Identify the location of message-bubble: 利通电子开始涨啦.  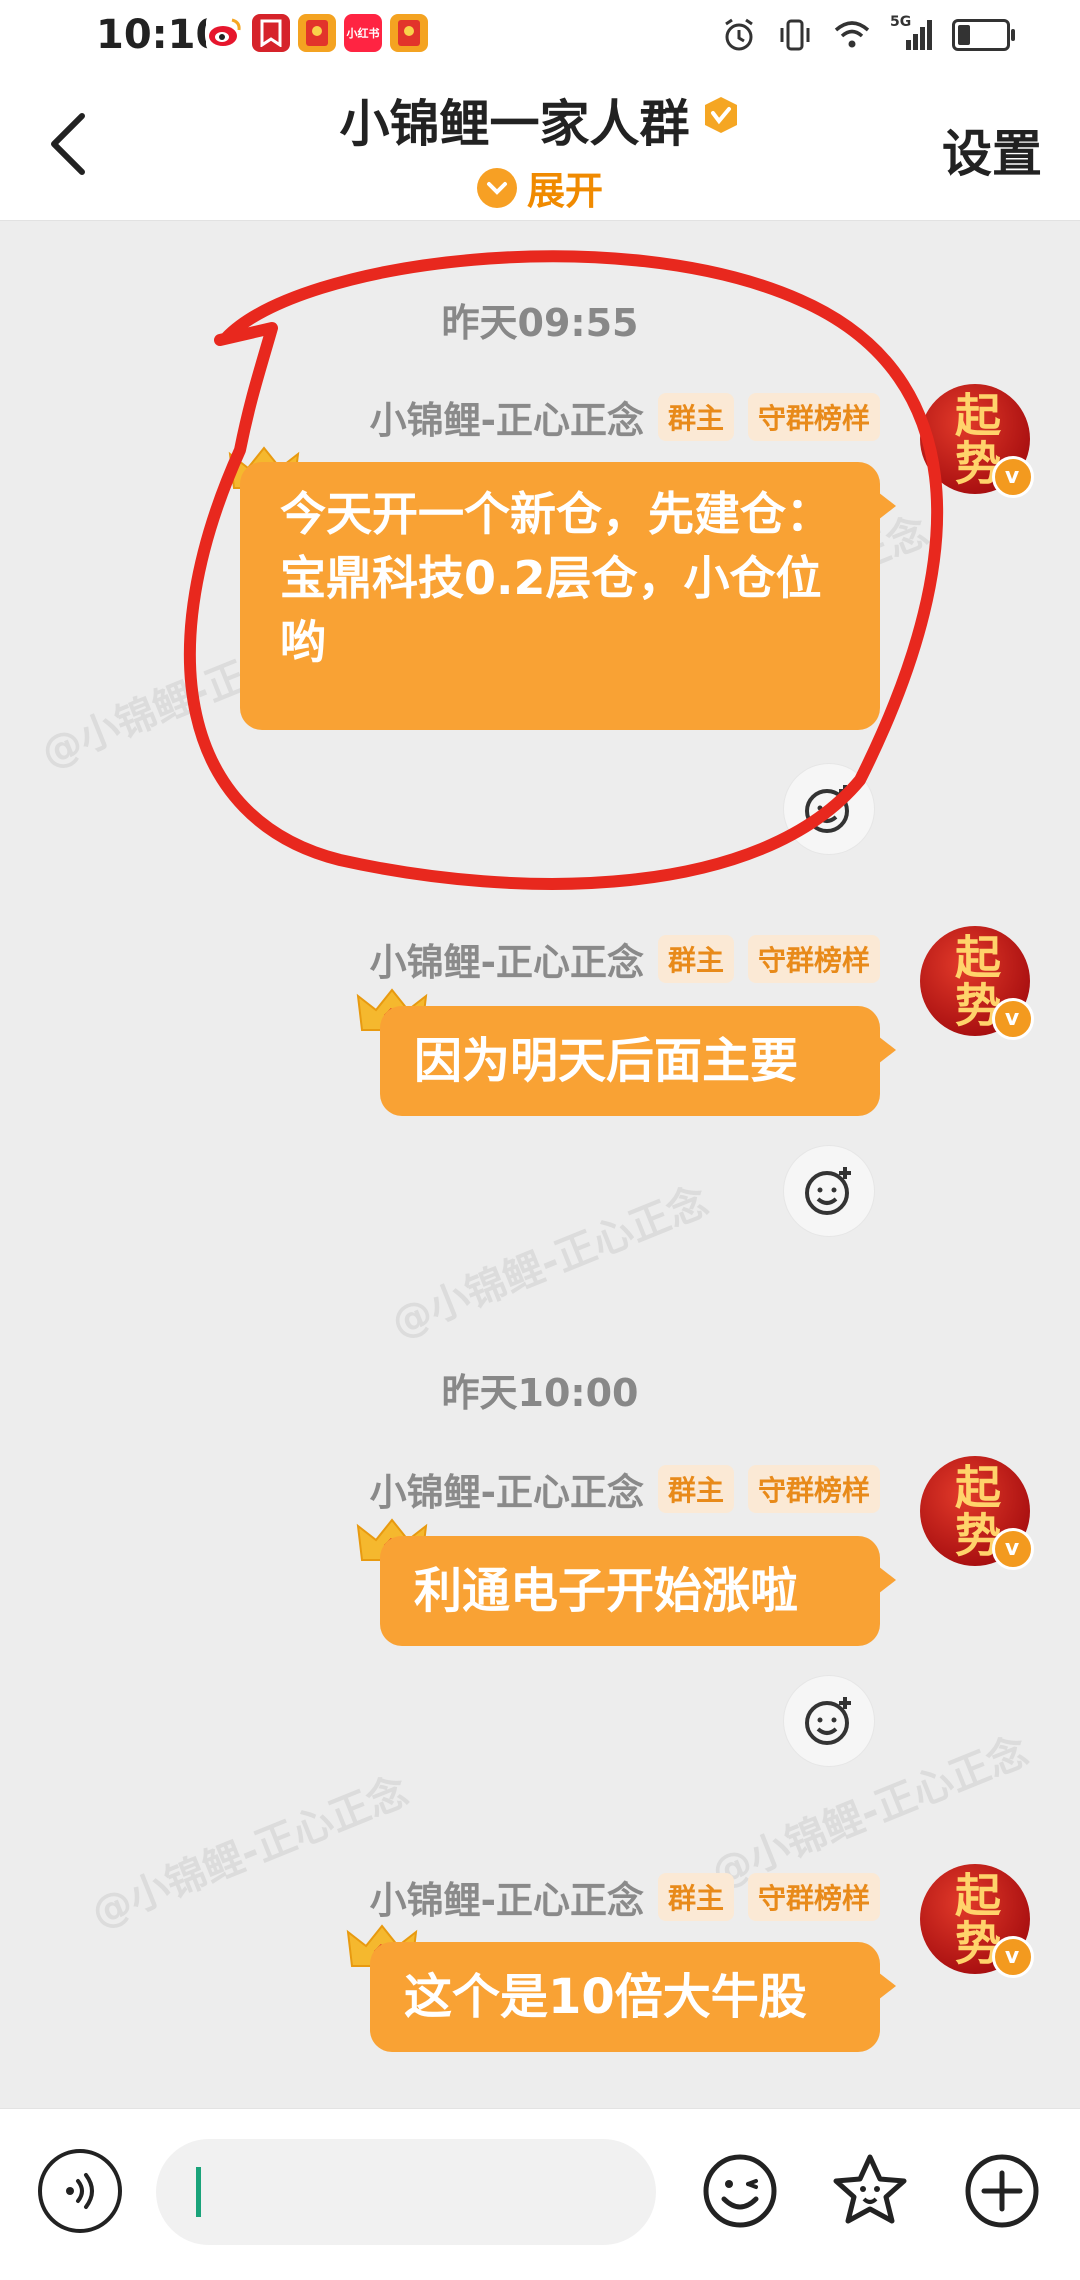
(638, 1591).